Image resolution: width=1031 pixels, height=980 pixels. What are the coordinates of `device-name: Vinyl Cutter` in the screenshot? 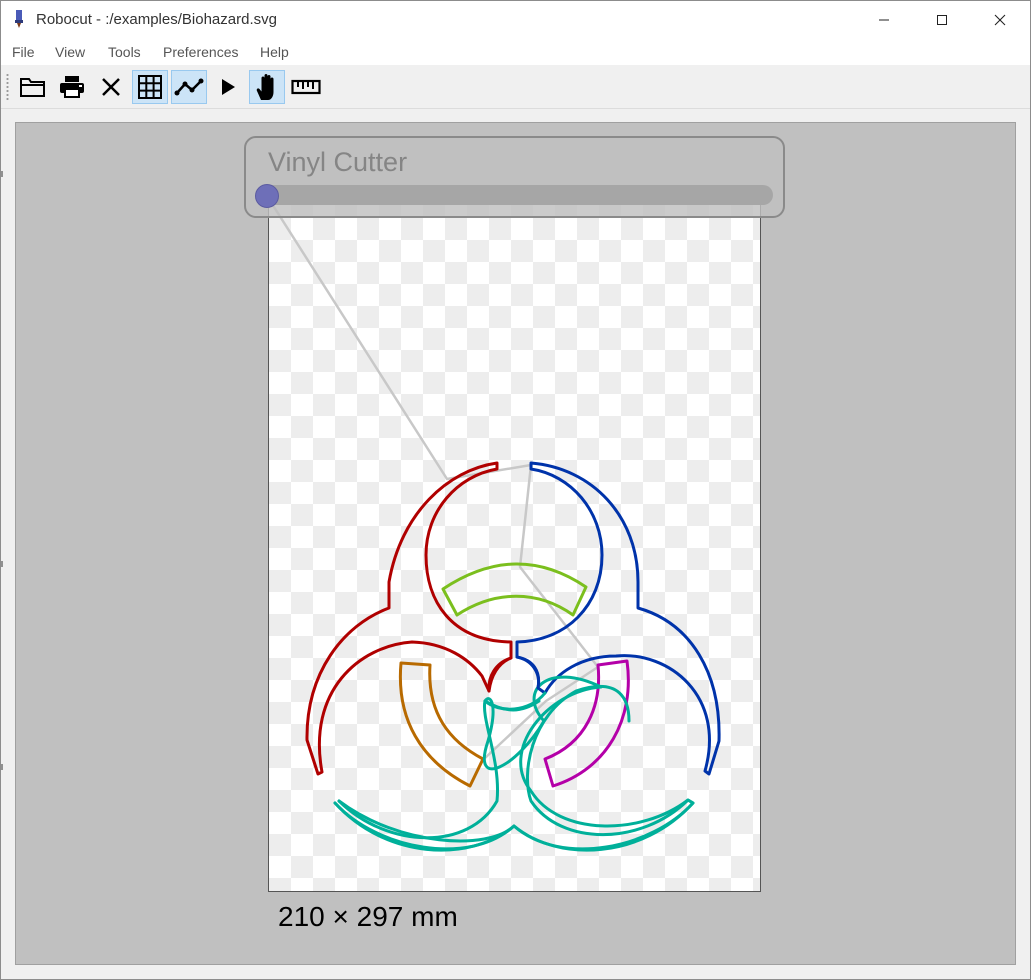 It's located at (338, 162).